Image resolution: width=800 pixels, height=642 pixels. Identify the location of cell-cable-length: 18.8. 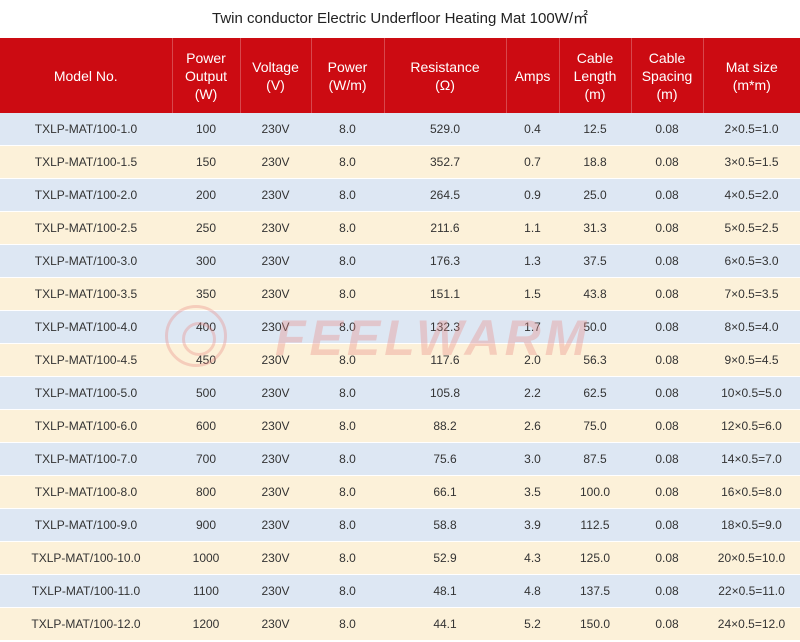
(595, 162).